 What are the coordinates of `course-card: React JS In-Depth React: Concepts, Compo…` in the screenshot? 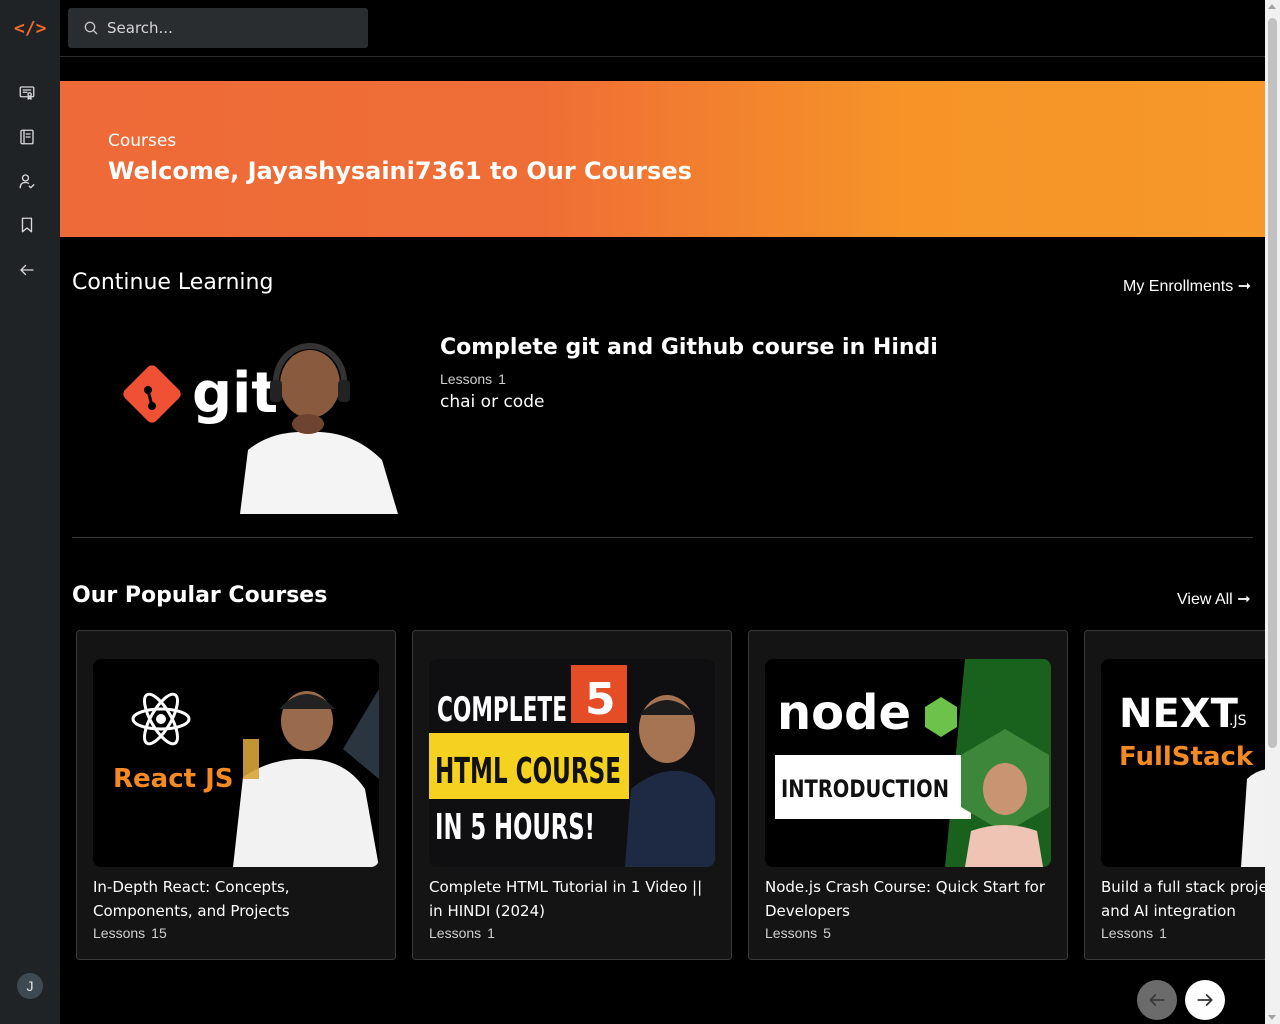 It's located at (236, 795).